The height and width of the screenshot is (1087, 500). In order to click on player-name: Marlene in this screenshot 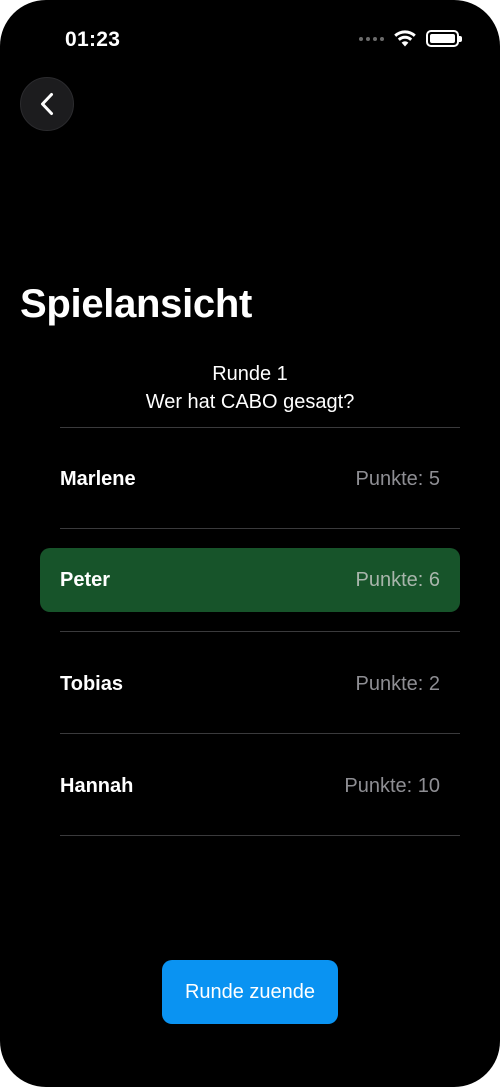, I will do `click(98, 478)`.